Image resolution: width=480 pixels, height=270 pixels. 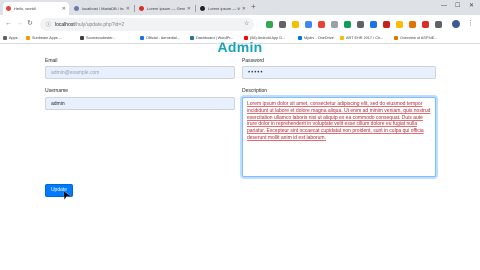 I want to click on tab-lipsum: Lorem Ipsum — Generator - Lipsum ✕, so click(x=165, y=8).